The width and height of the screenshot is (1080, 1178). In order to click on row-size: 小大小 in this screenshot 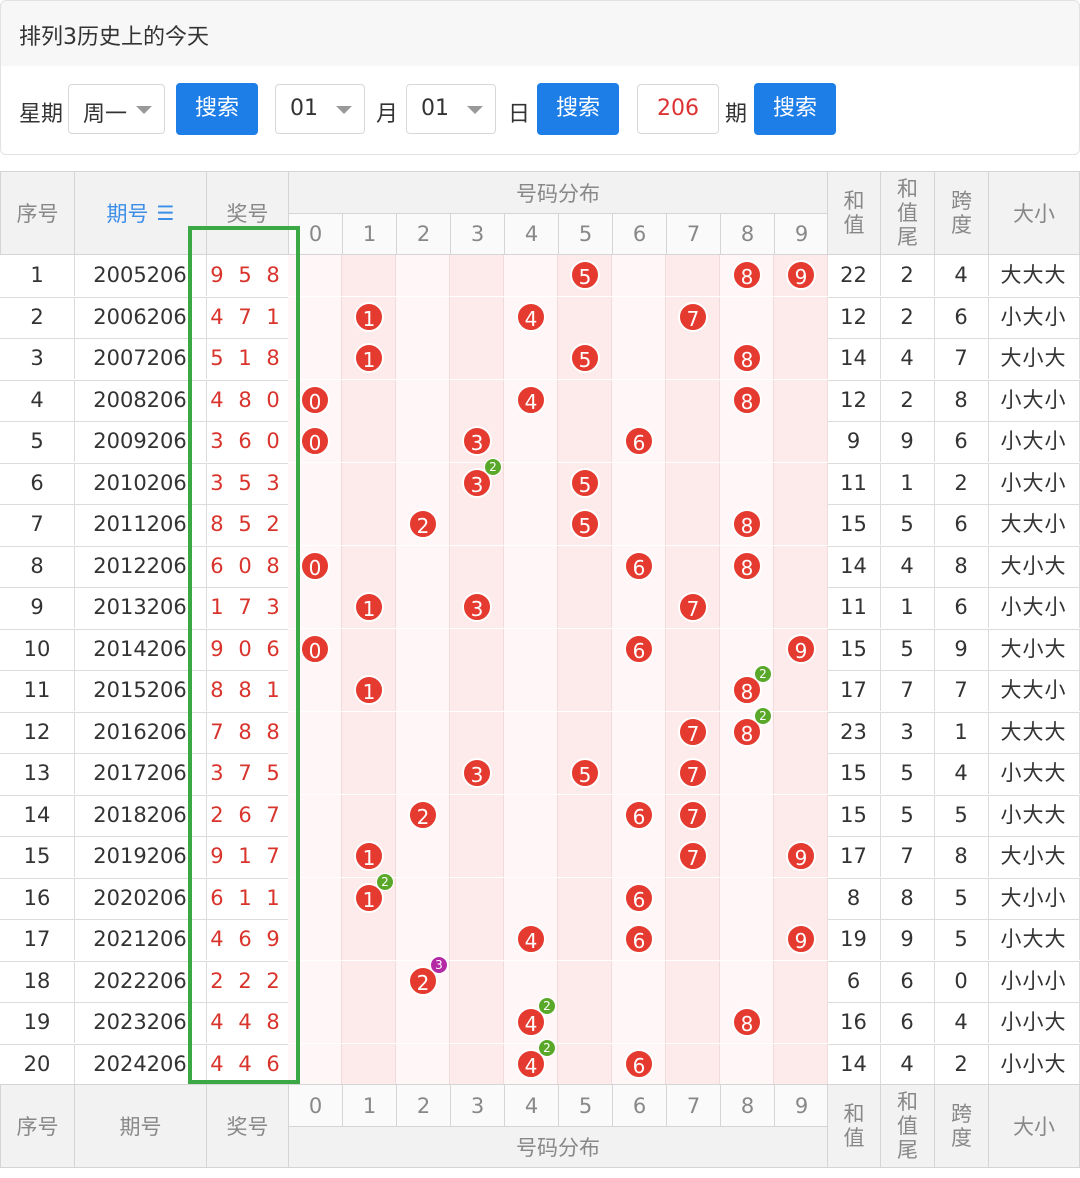, I will do `click(1034, 607)`.